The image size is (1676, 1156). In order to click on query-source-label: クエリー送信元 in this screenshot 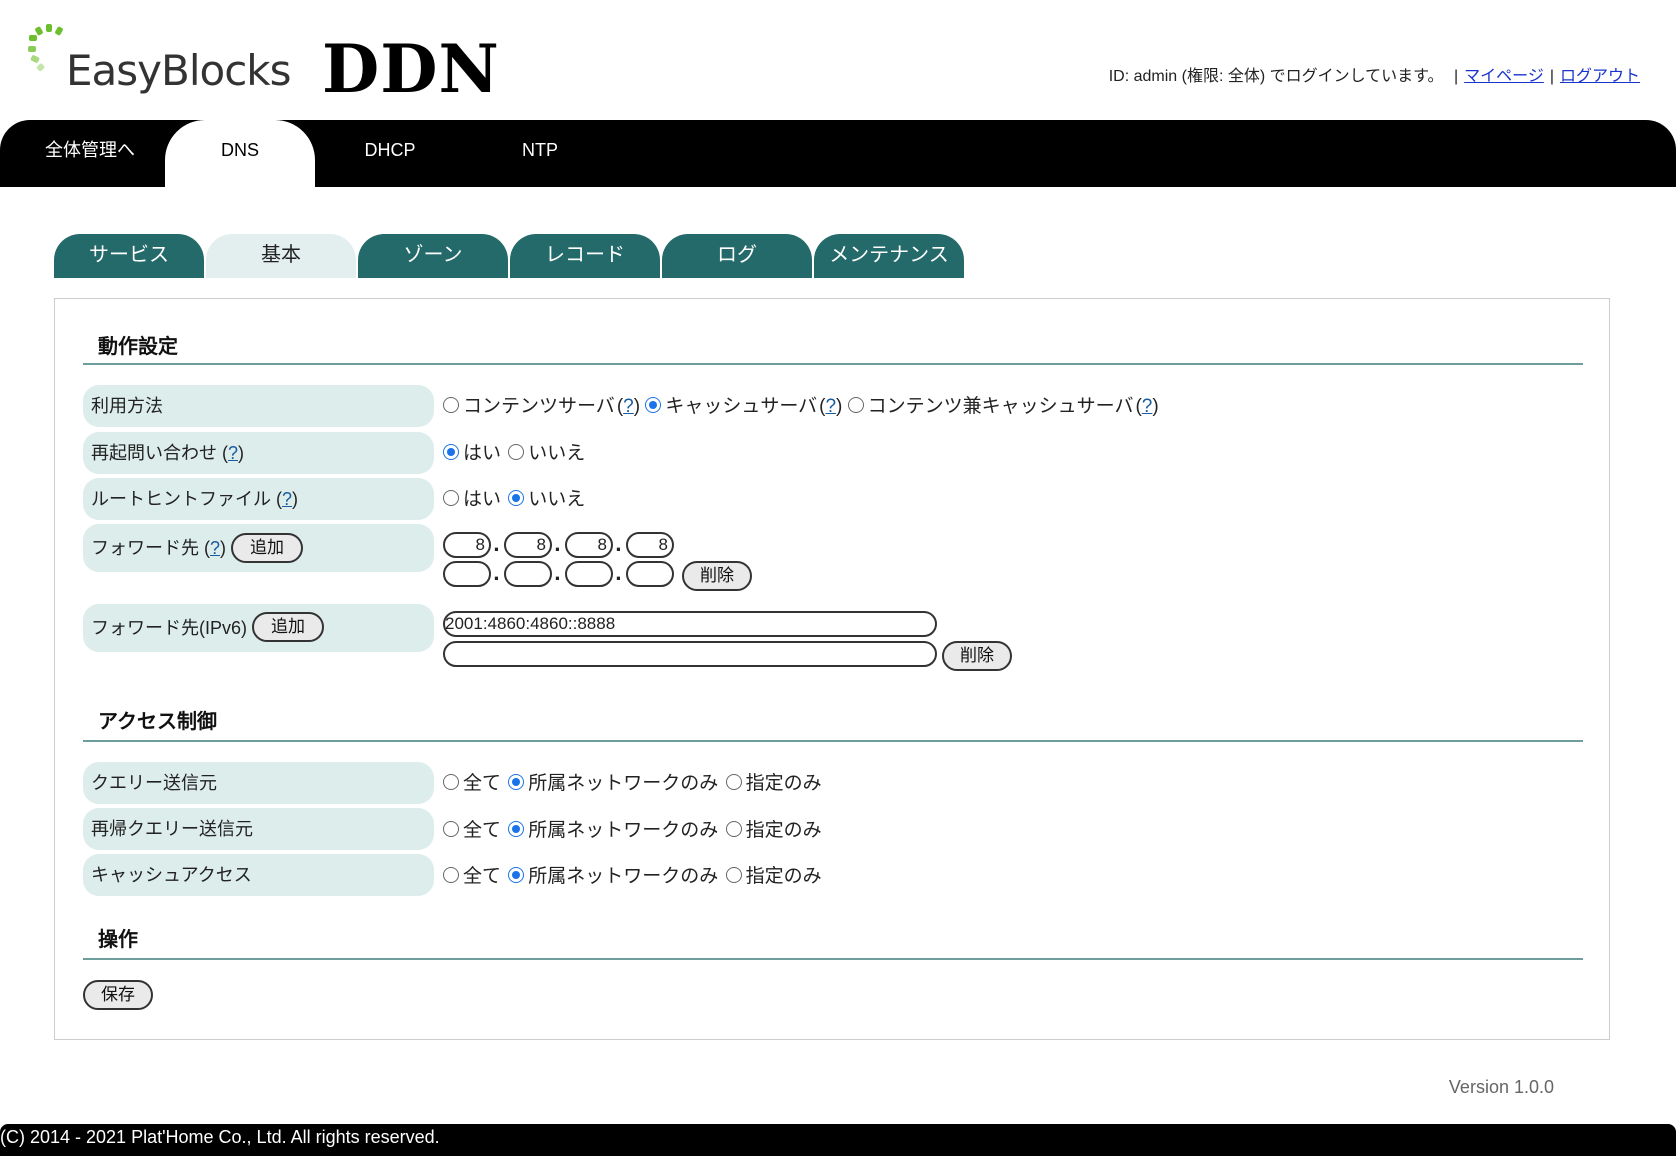, I will do `click(258, 783)`.